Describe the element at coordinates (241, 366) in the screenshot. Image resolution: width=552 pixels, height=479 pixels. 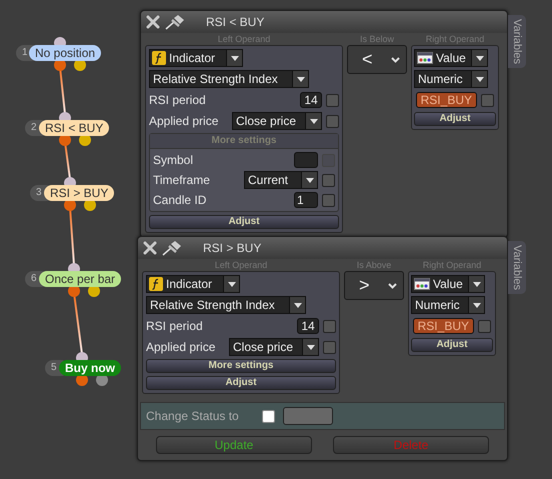
I see `more-settings-button: More settings` at that location.